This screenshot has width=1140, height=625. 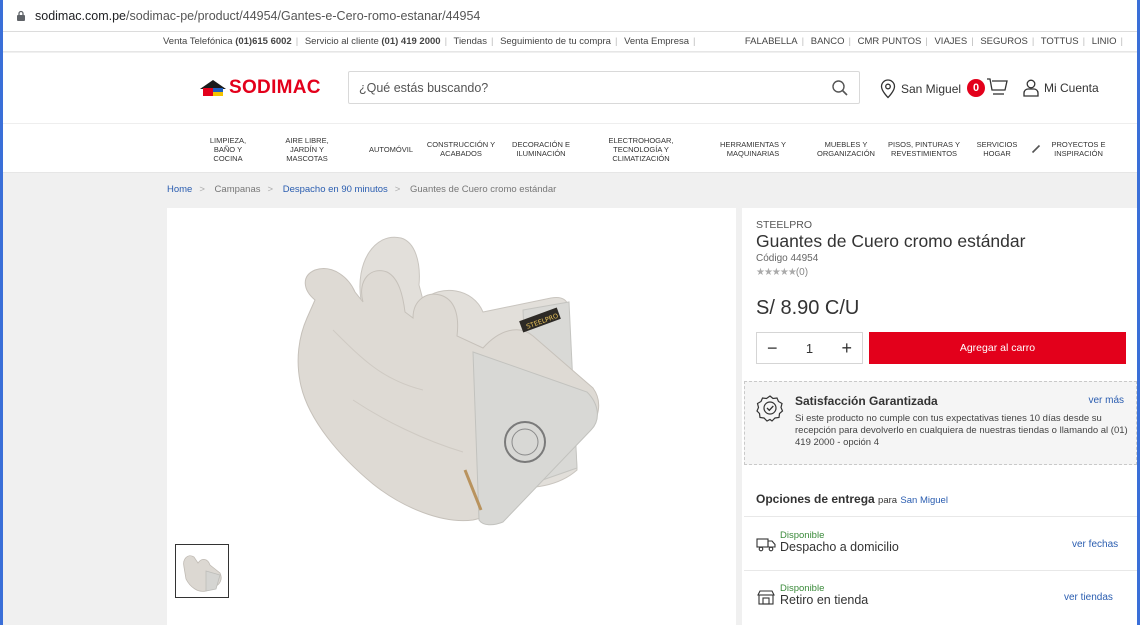 I want to click on cart-icon, so click(x=997, y=87).